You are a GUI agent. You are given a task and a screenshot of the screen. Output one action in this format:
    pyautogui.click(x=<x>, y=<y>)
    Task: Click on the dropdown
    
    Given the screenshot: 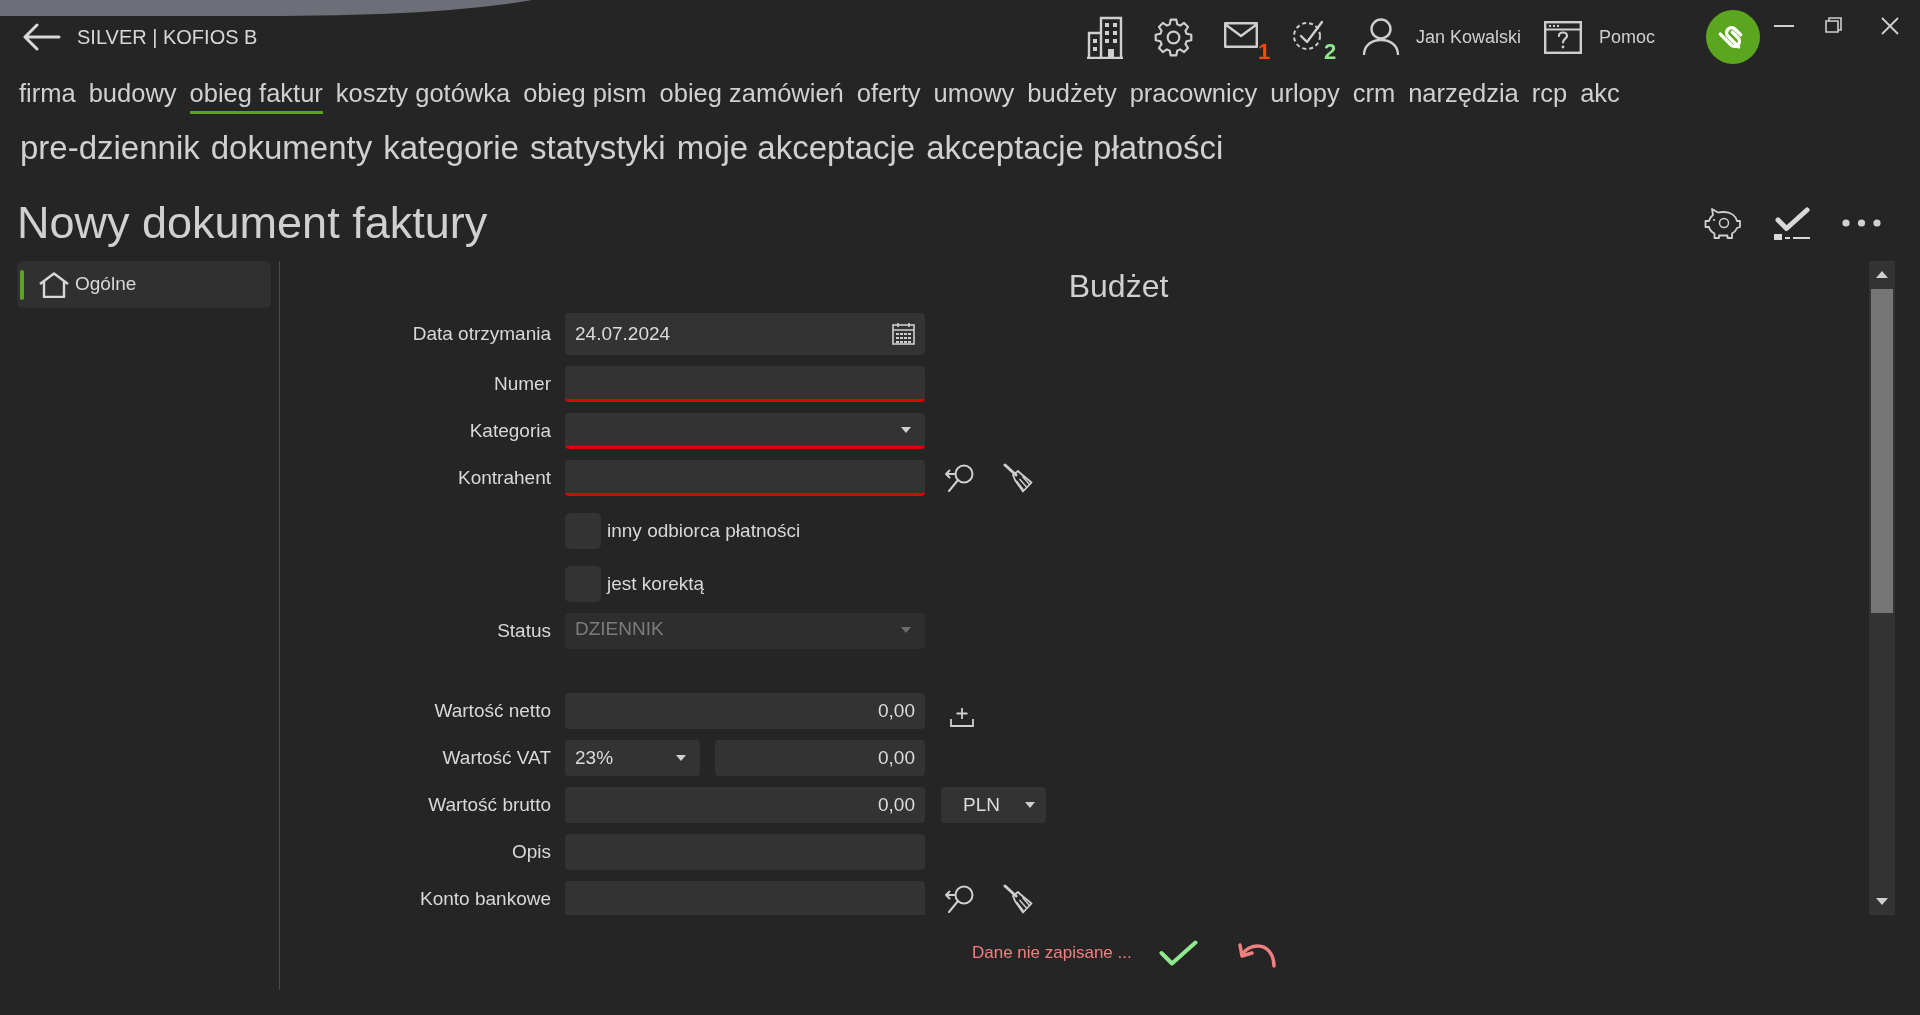 What is the action you would take?
    pyautogui.click(x=745, y=431)
    